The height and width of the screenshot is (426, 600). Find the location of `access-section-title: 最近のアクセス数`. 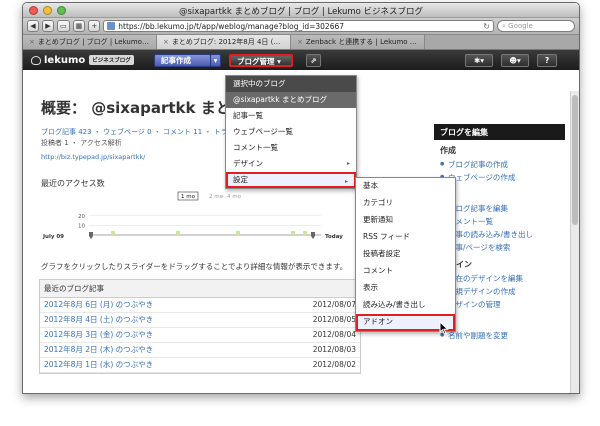

access-section-title: 最近のアクセス数 is located at coordinates (73, 183).